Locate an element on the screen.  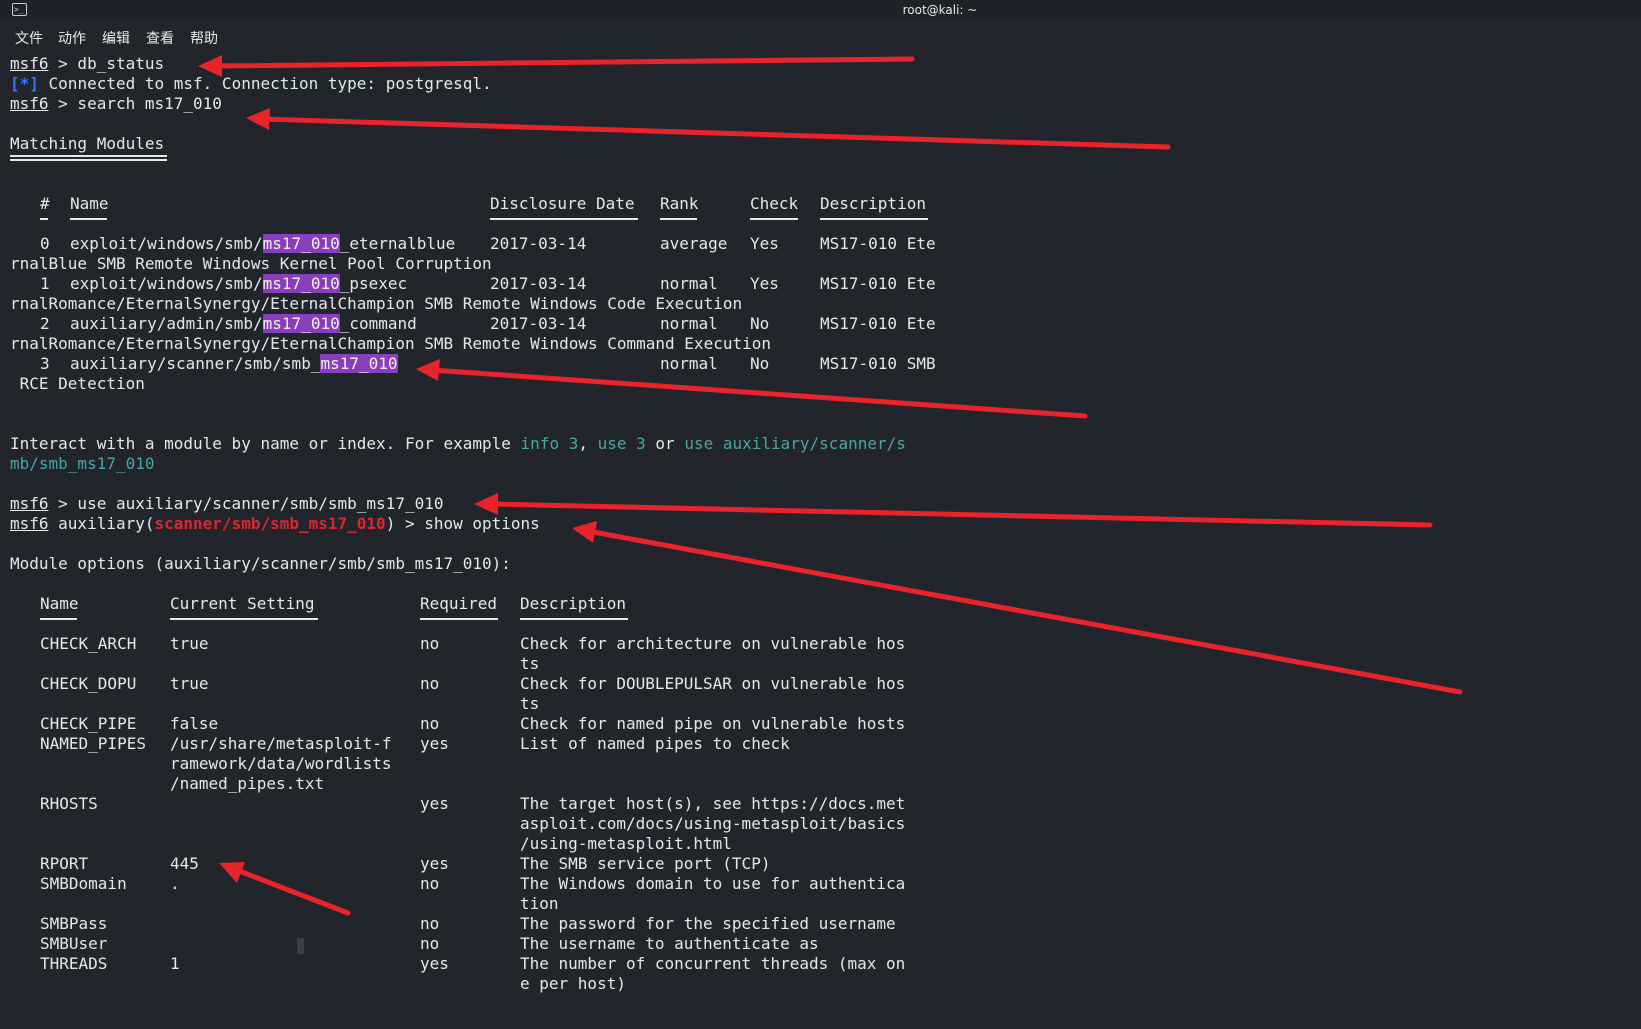
option-description: Check for named pipe on vulnerable hosts is located at coordinates (713, 723).